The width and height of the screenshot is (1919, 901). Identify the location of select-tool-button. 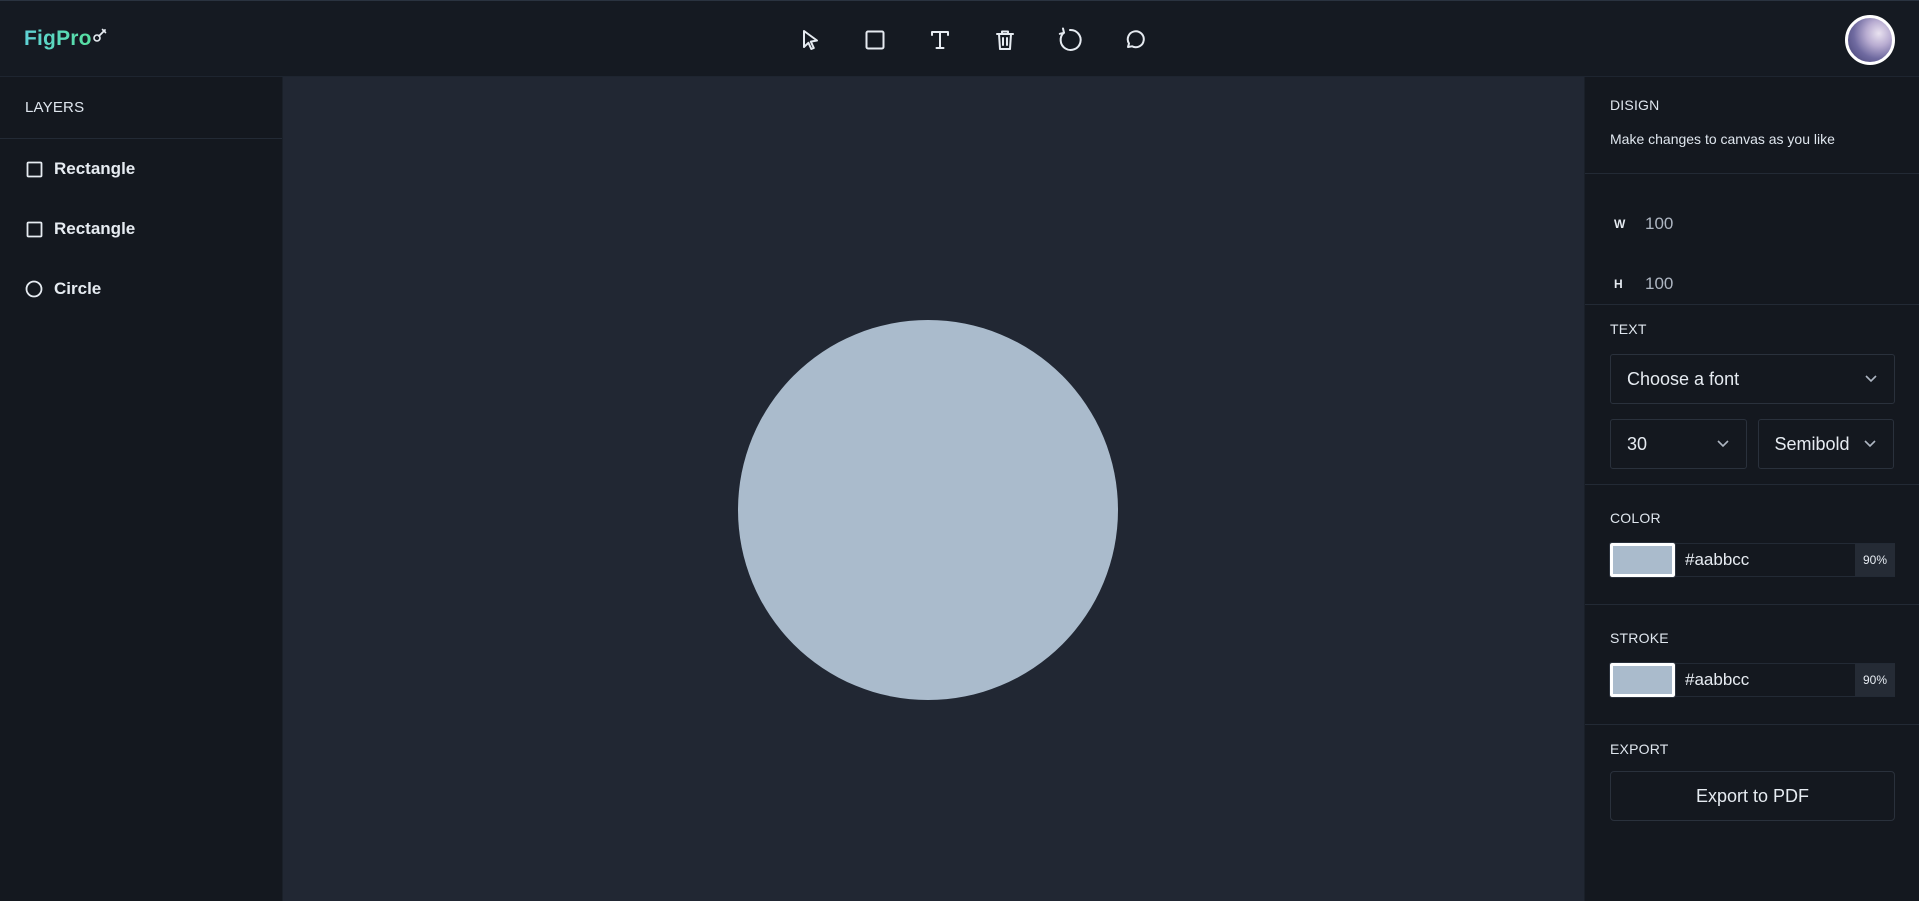
(810, 40).